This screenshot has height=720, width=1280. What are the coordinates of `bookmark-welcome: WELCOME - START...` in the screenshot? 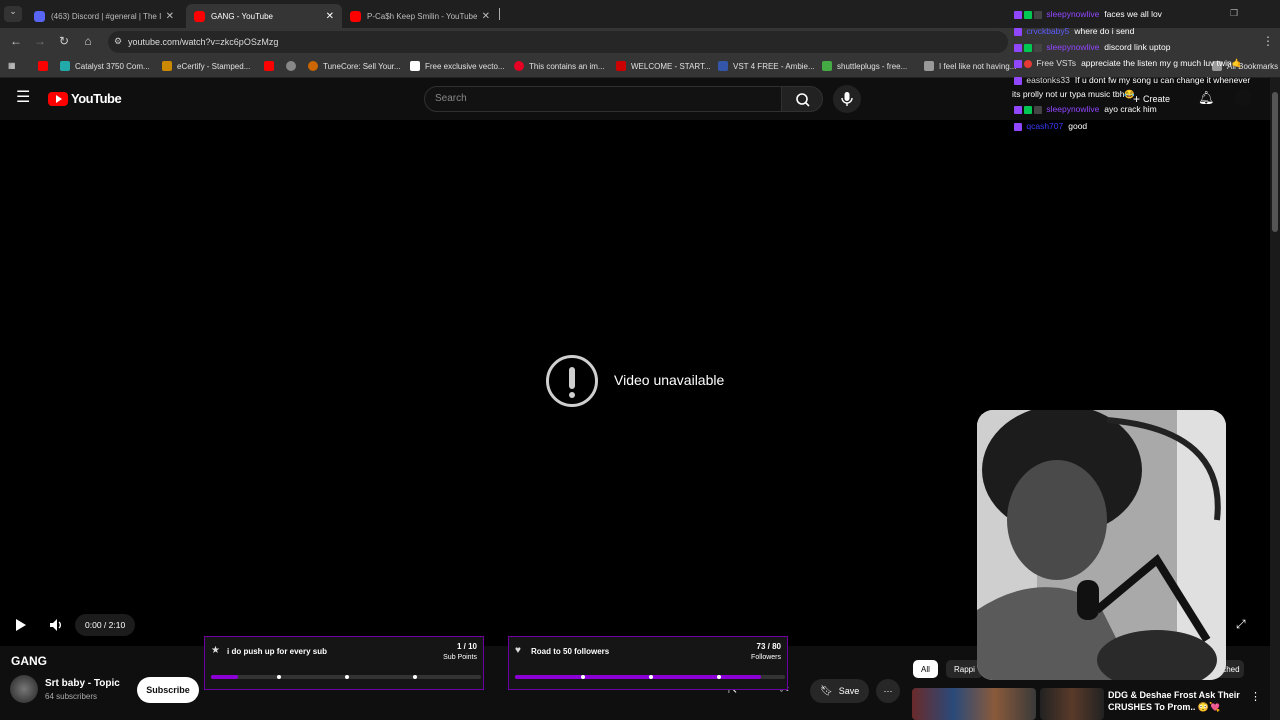 It's located at (663, 66).